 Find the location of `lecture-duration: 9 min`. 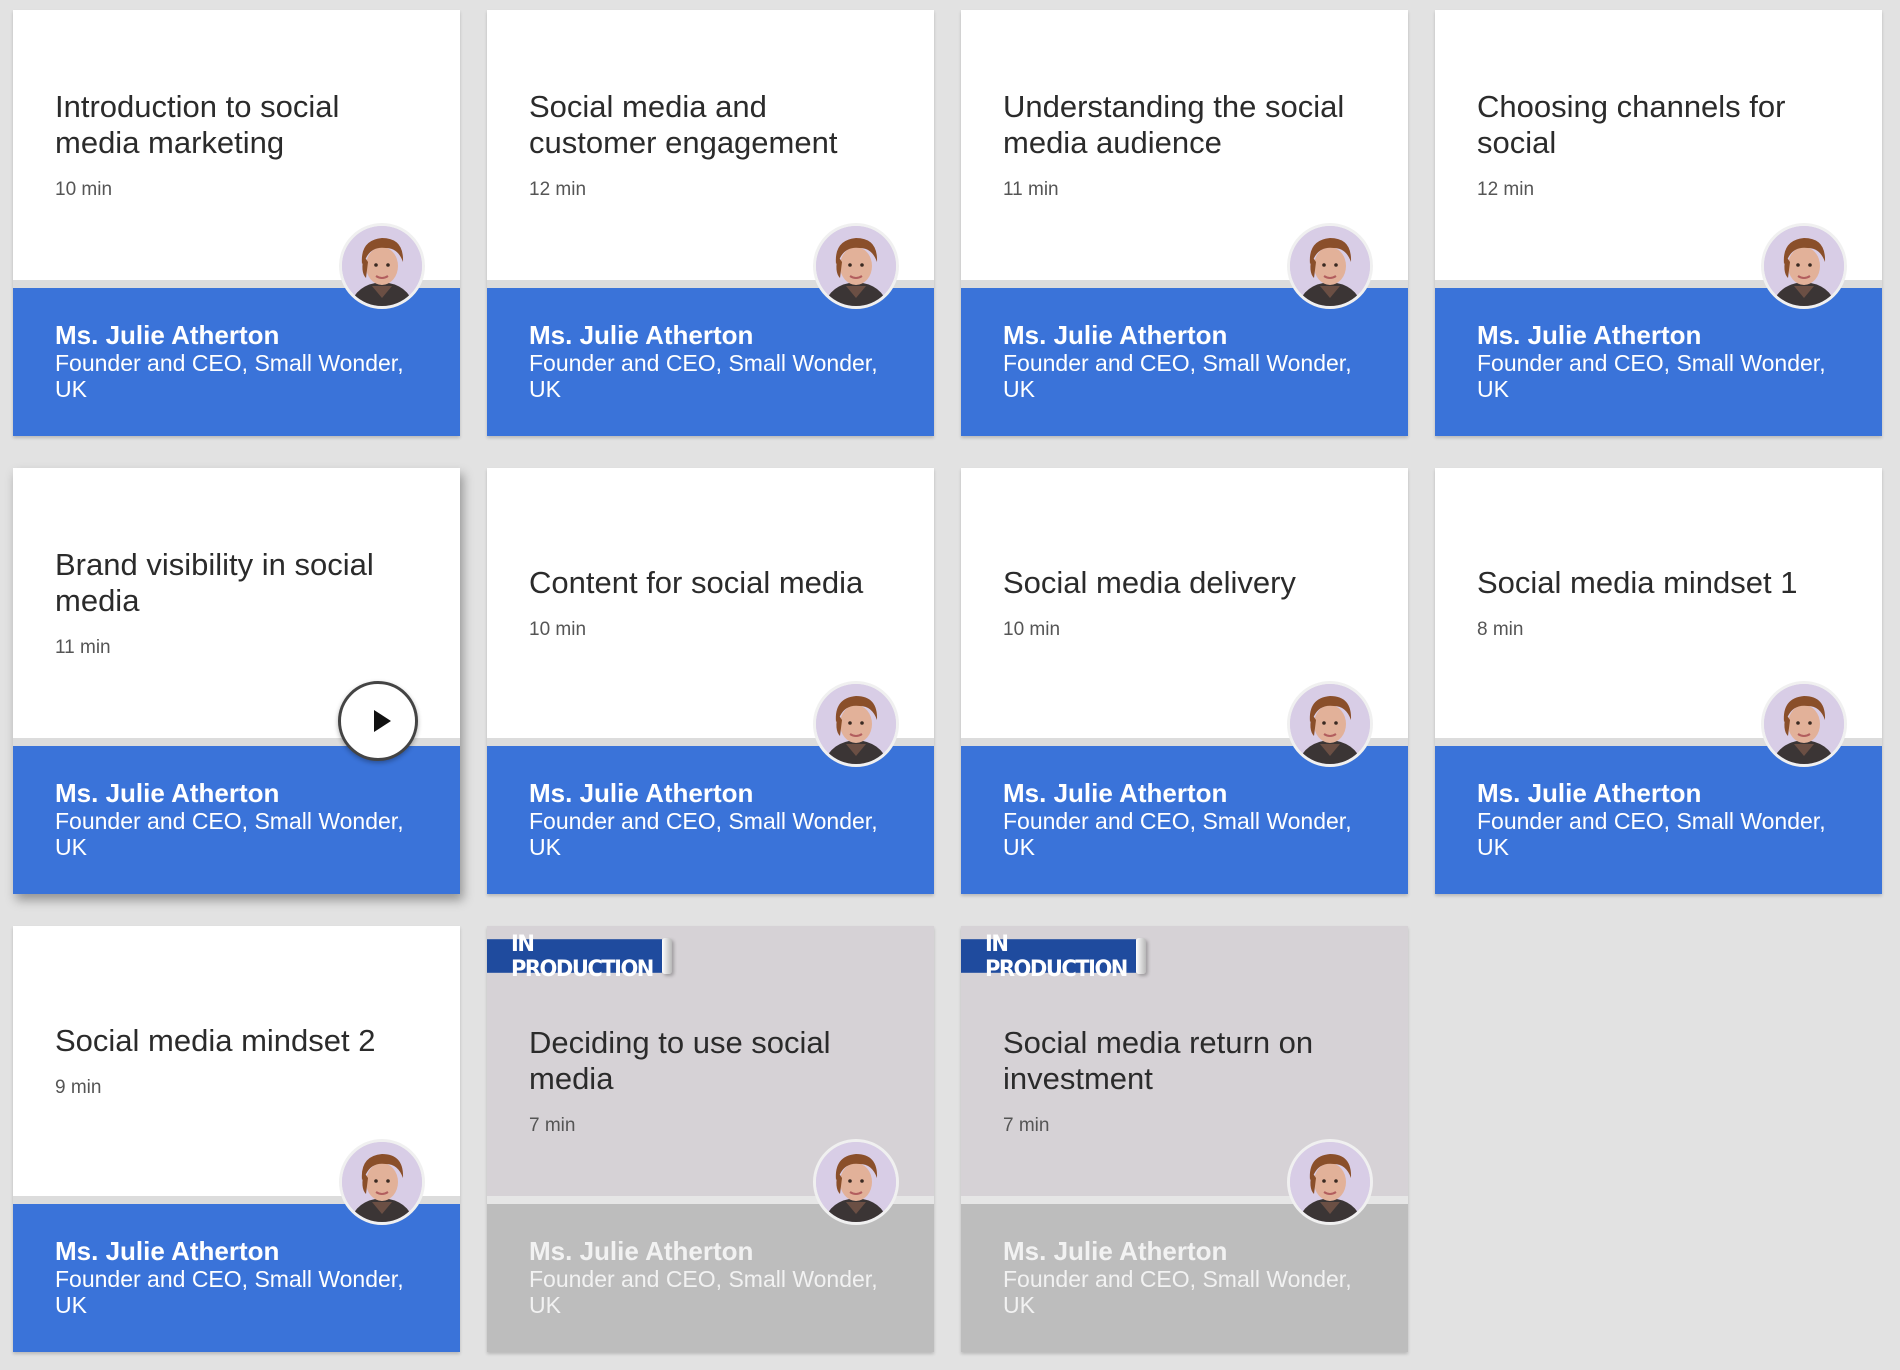

lecture-duration: 9 min is located at coordinates (78, 1087).